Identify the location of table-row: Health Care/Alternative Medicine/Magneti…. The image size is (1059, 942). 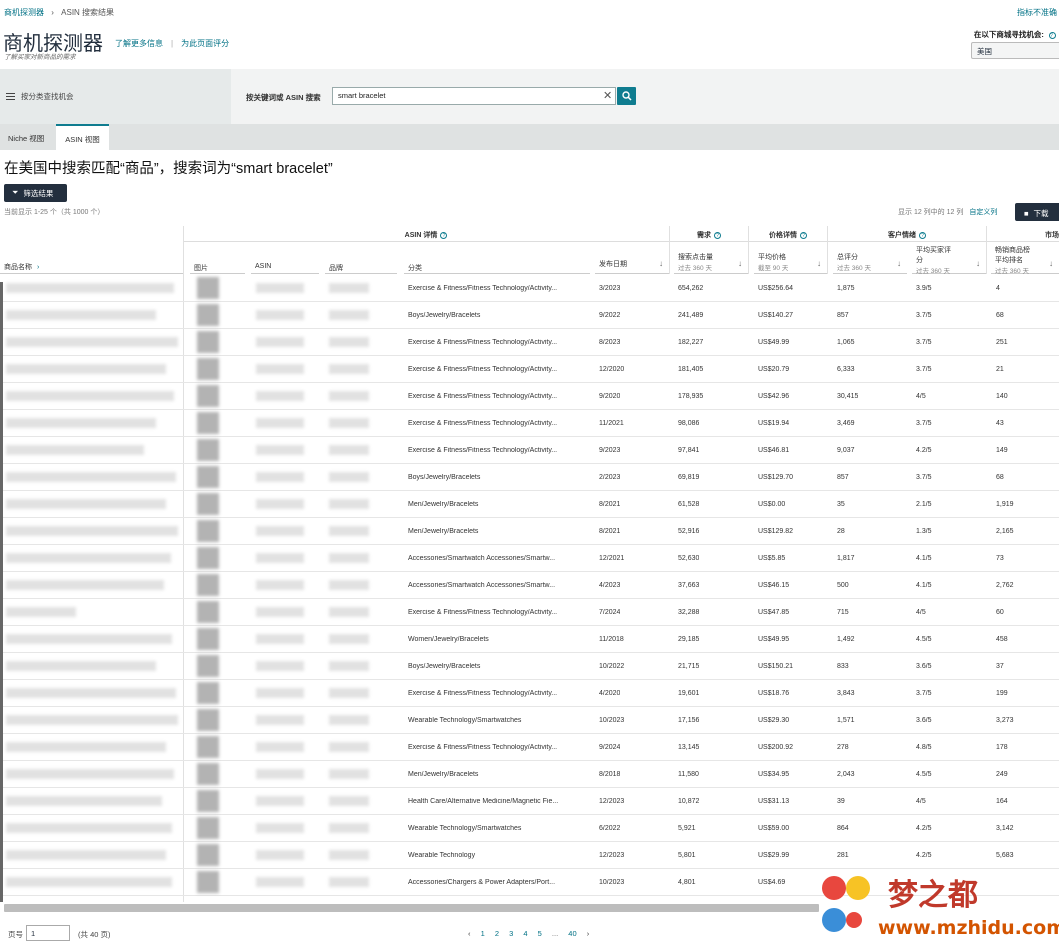
(529, 801).